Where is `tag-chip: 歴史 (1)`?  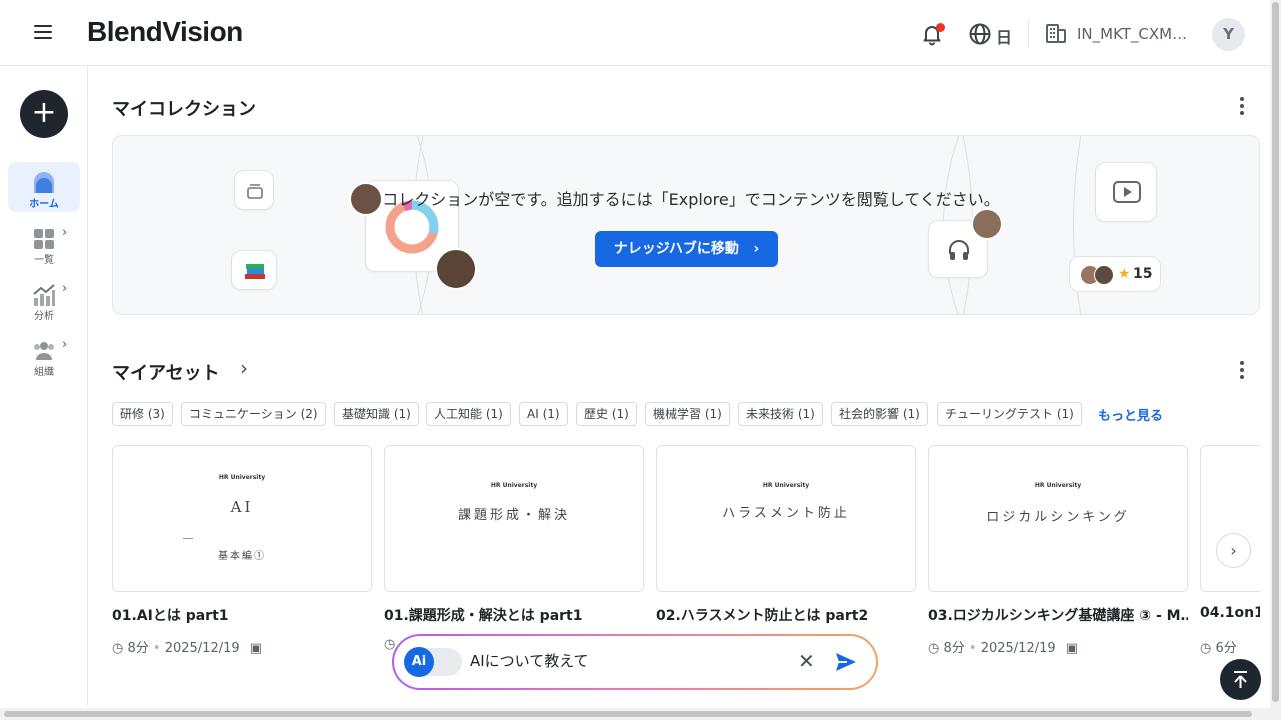
tag-chip: 歴史 (1) is located at coordinates (606, 414).